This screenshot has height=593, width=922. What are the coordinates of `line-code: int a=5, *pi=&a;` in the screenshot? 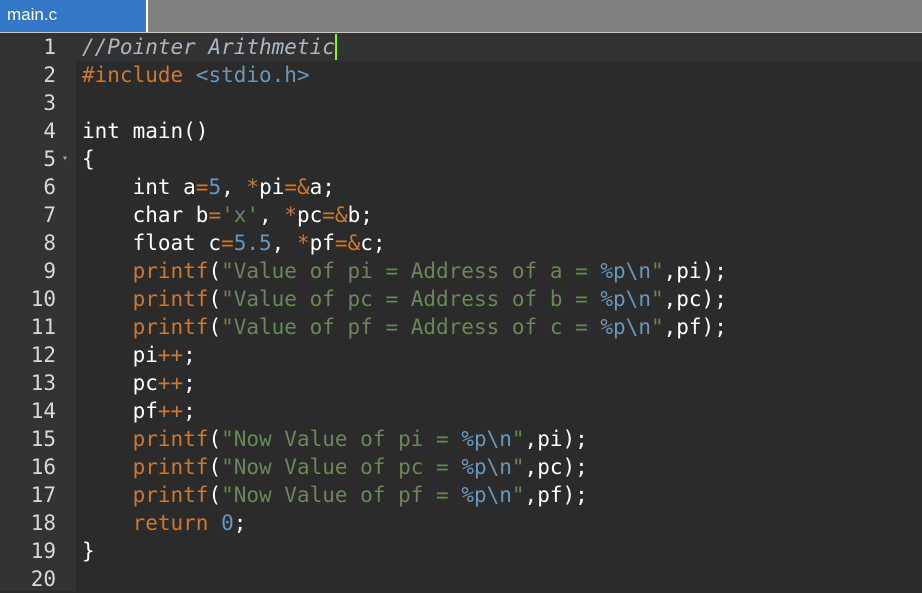 It's located at (208, 187).